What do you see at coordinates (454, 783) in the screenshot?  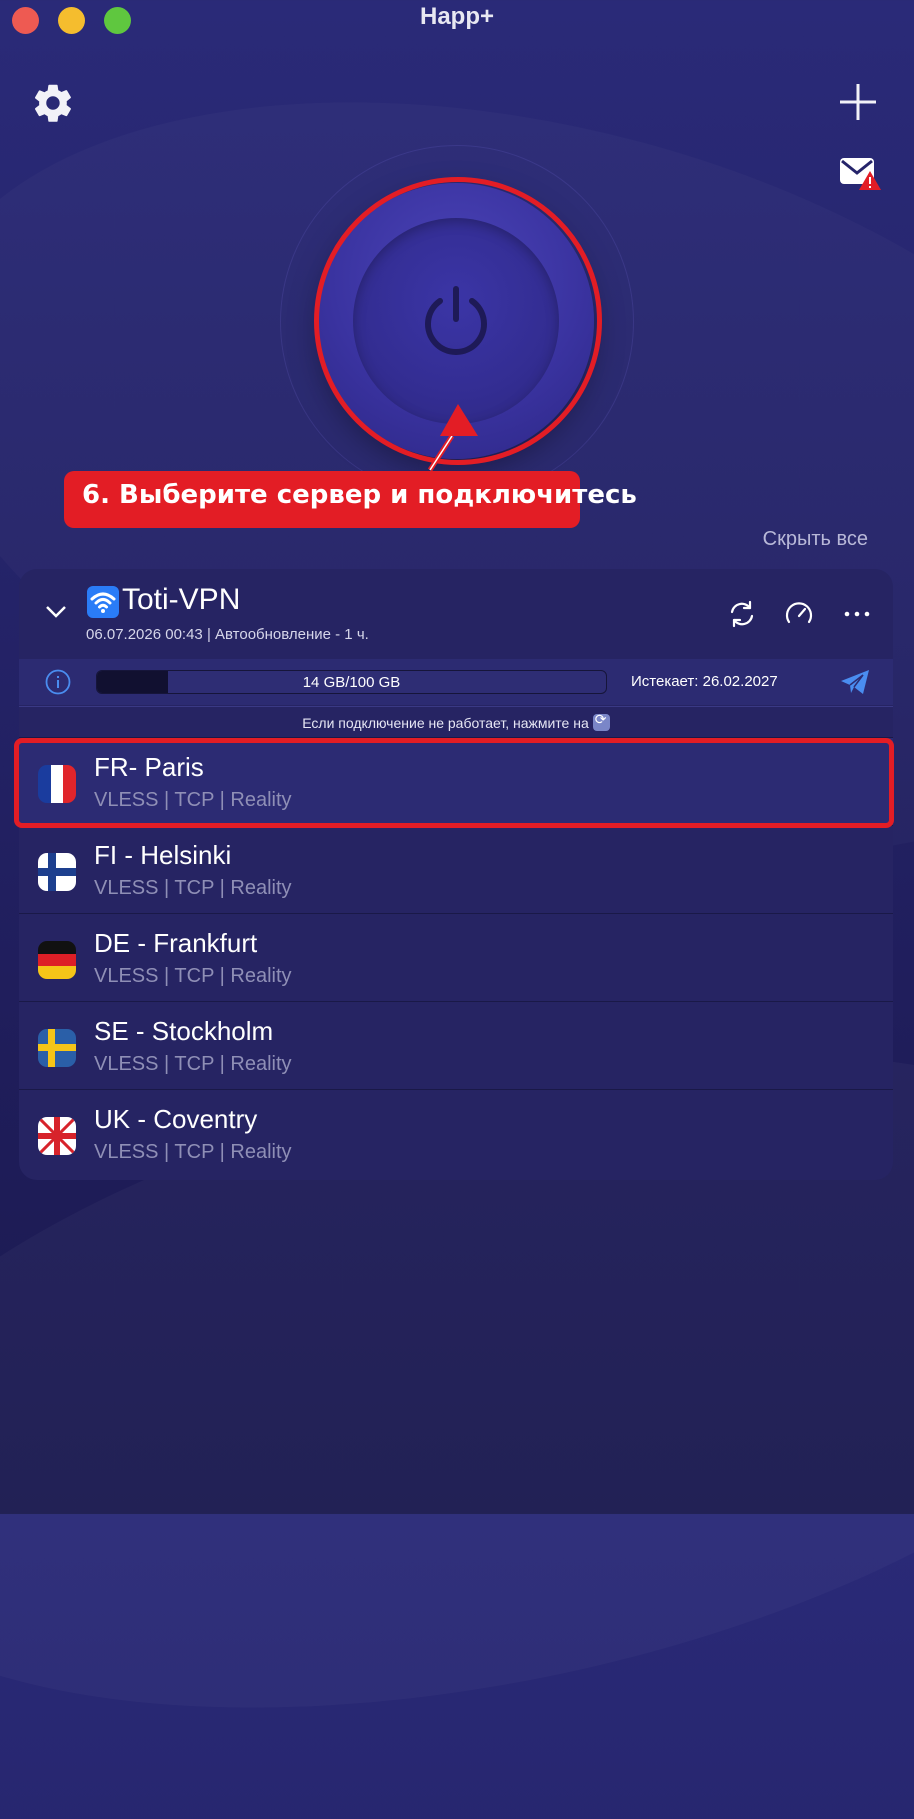 I see `server-highlight-box` at bounding box center [454, 783].